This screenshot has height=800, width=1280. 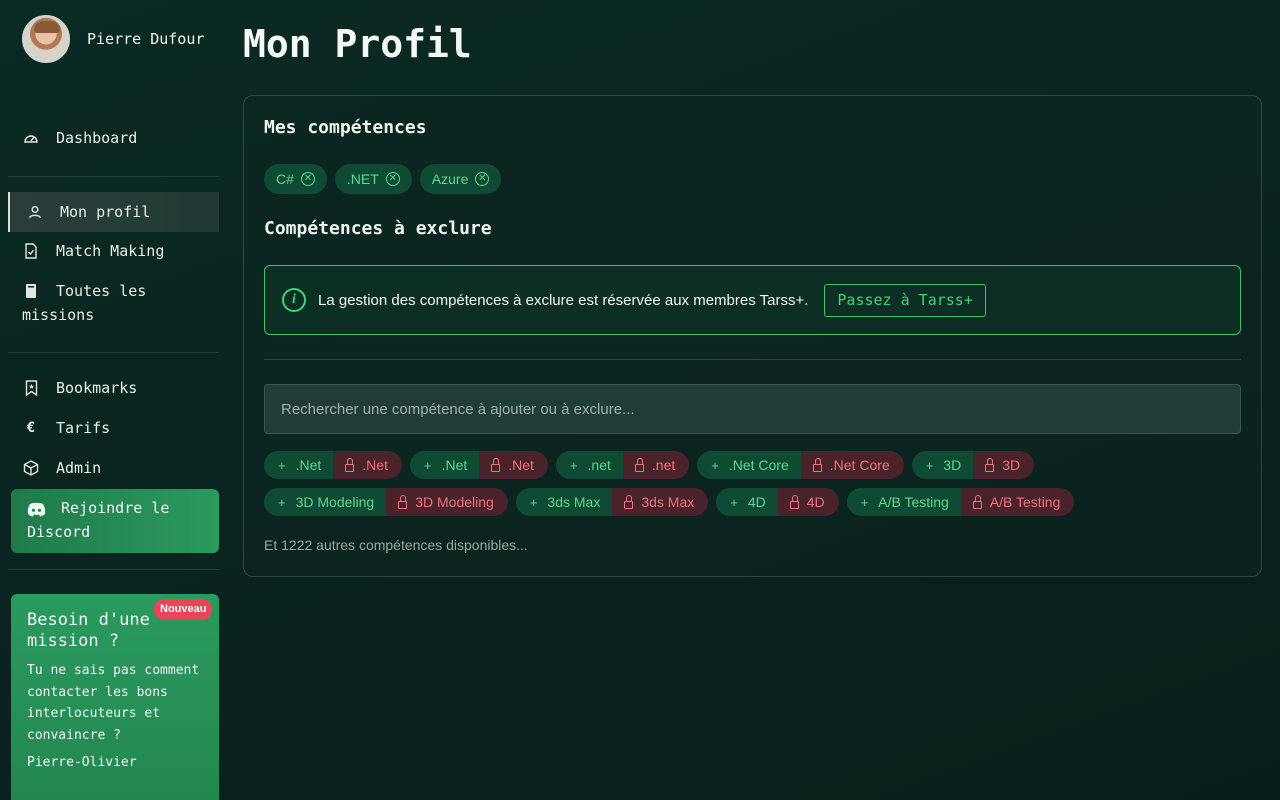 I want to click on sidebar-item-bookmarks: Bookmarks, so click(x=113, y=388).